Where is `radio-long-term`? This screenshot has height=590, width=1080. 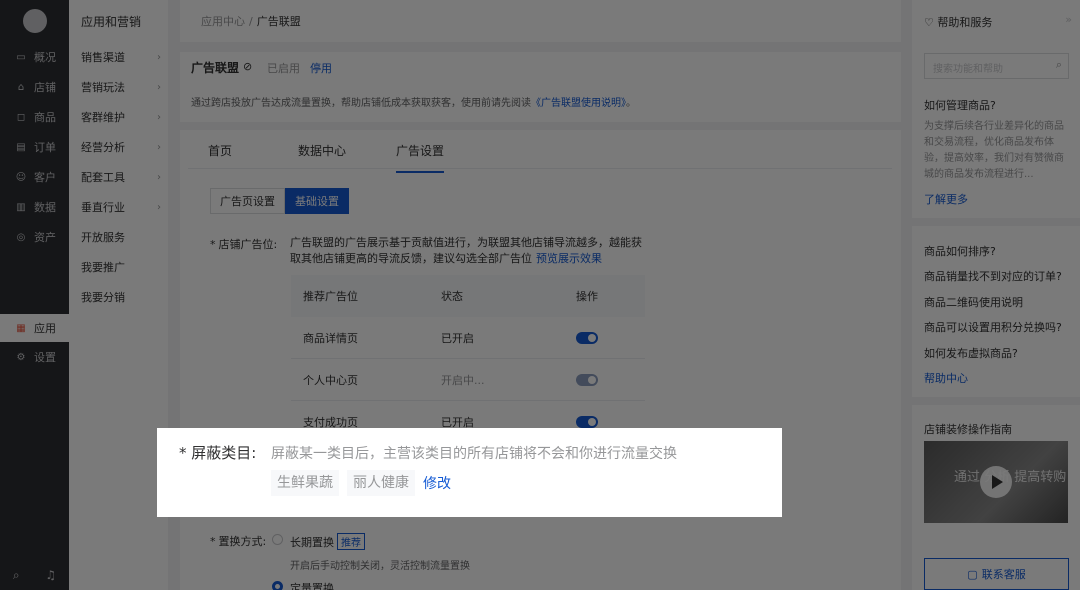 radio-long-term is located at coordinates (277, 539).